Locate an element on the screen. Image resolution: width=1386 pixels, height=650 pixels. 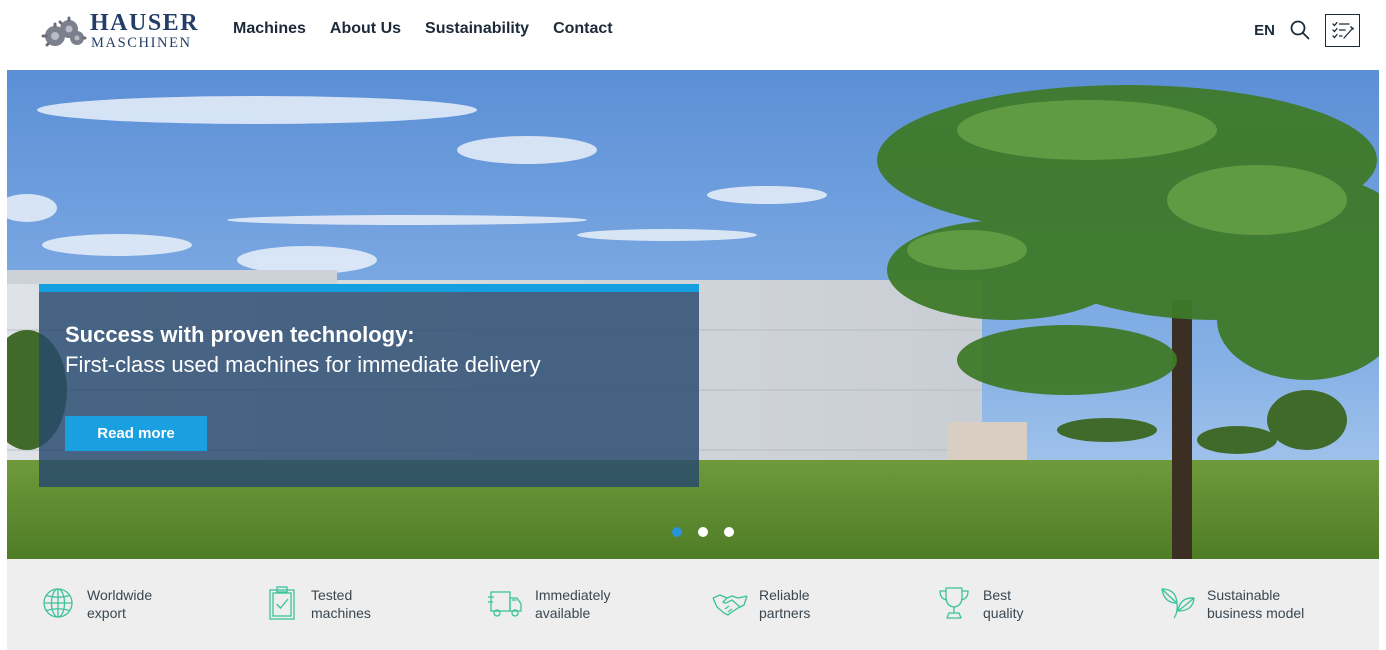
hero-title: Success with proven technology: is located at coordinates (240, 334).